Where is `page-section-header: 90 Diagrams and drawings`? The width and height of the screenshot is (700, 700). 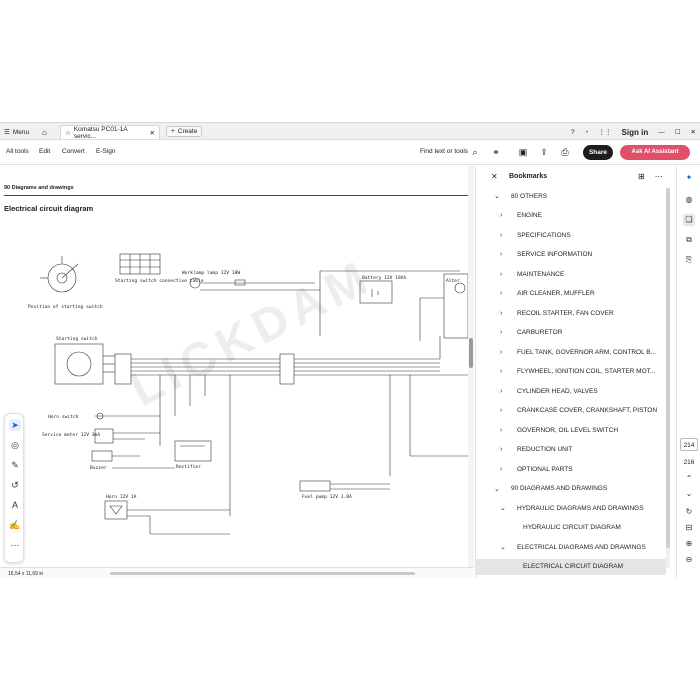
page-section-header: 90 Diagrams and drawings is located at coordinates (39, 188).